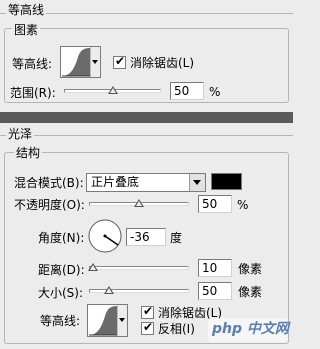 Image resolution: width=320 pixels, height=349 pixels. I want to click on invert-checkbox: ✔, so click(147, 327).